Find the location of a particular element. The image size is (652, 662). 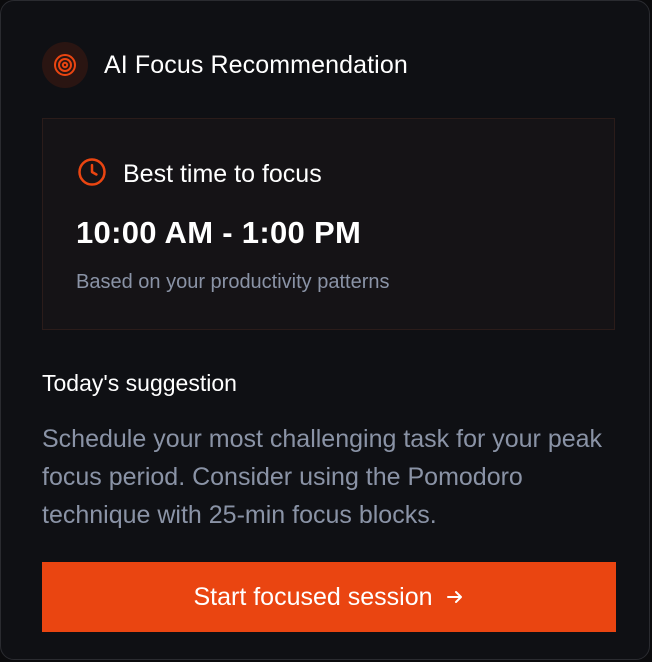

arrow-right-icon is located at coordinates (455, 597).